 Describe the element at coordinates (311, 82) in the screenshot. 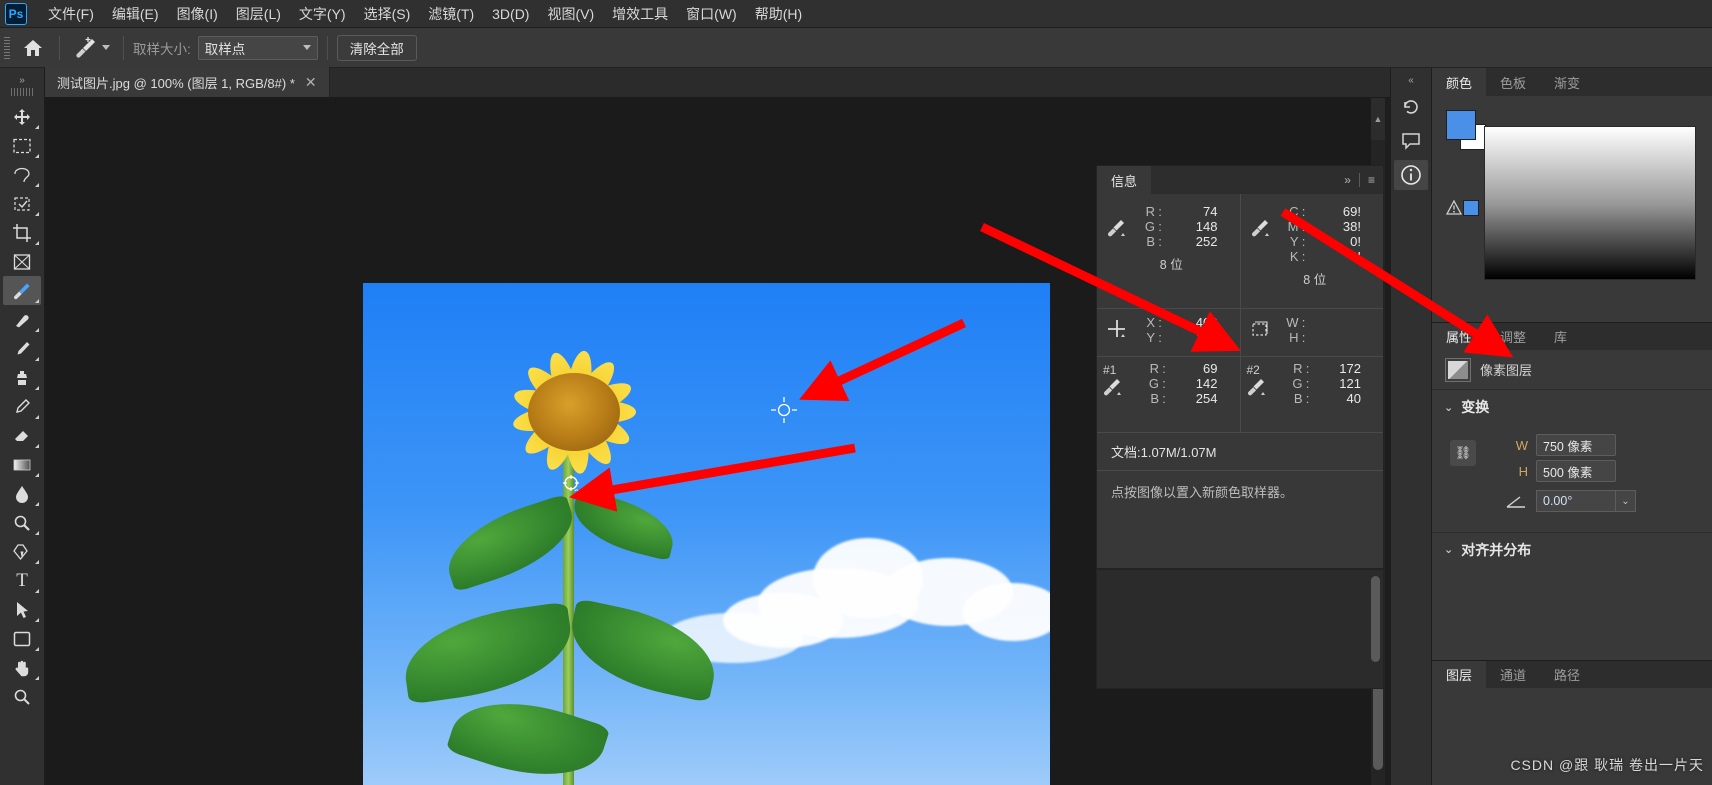

I see `close-icon: ✕` at that location.